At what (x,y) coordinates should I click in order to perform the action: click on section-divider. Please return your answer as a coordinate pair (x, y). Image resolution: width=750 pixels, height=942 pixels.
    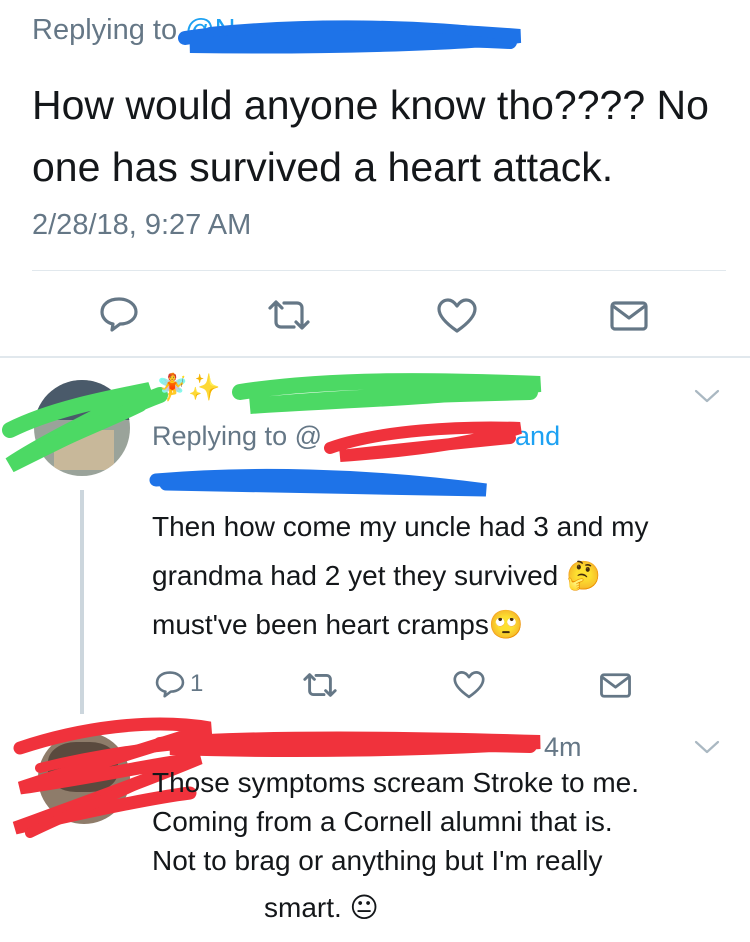
    Looking at the image, I should click on (375, 357).